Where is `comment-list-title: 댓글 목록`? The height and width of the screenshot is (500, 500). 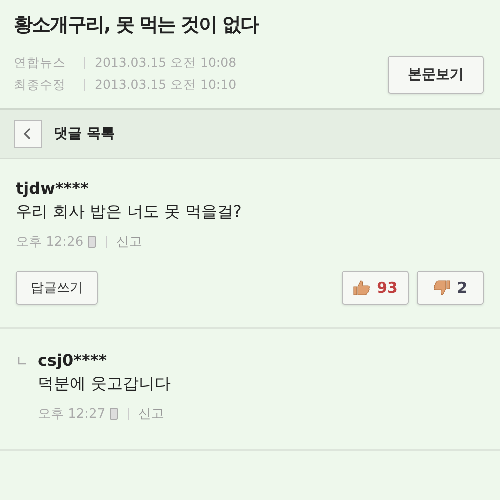 comment-list-title: 댓글 목록 is located at coordinates (84, 134).